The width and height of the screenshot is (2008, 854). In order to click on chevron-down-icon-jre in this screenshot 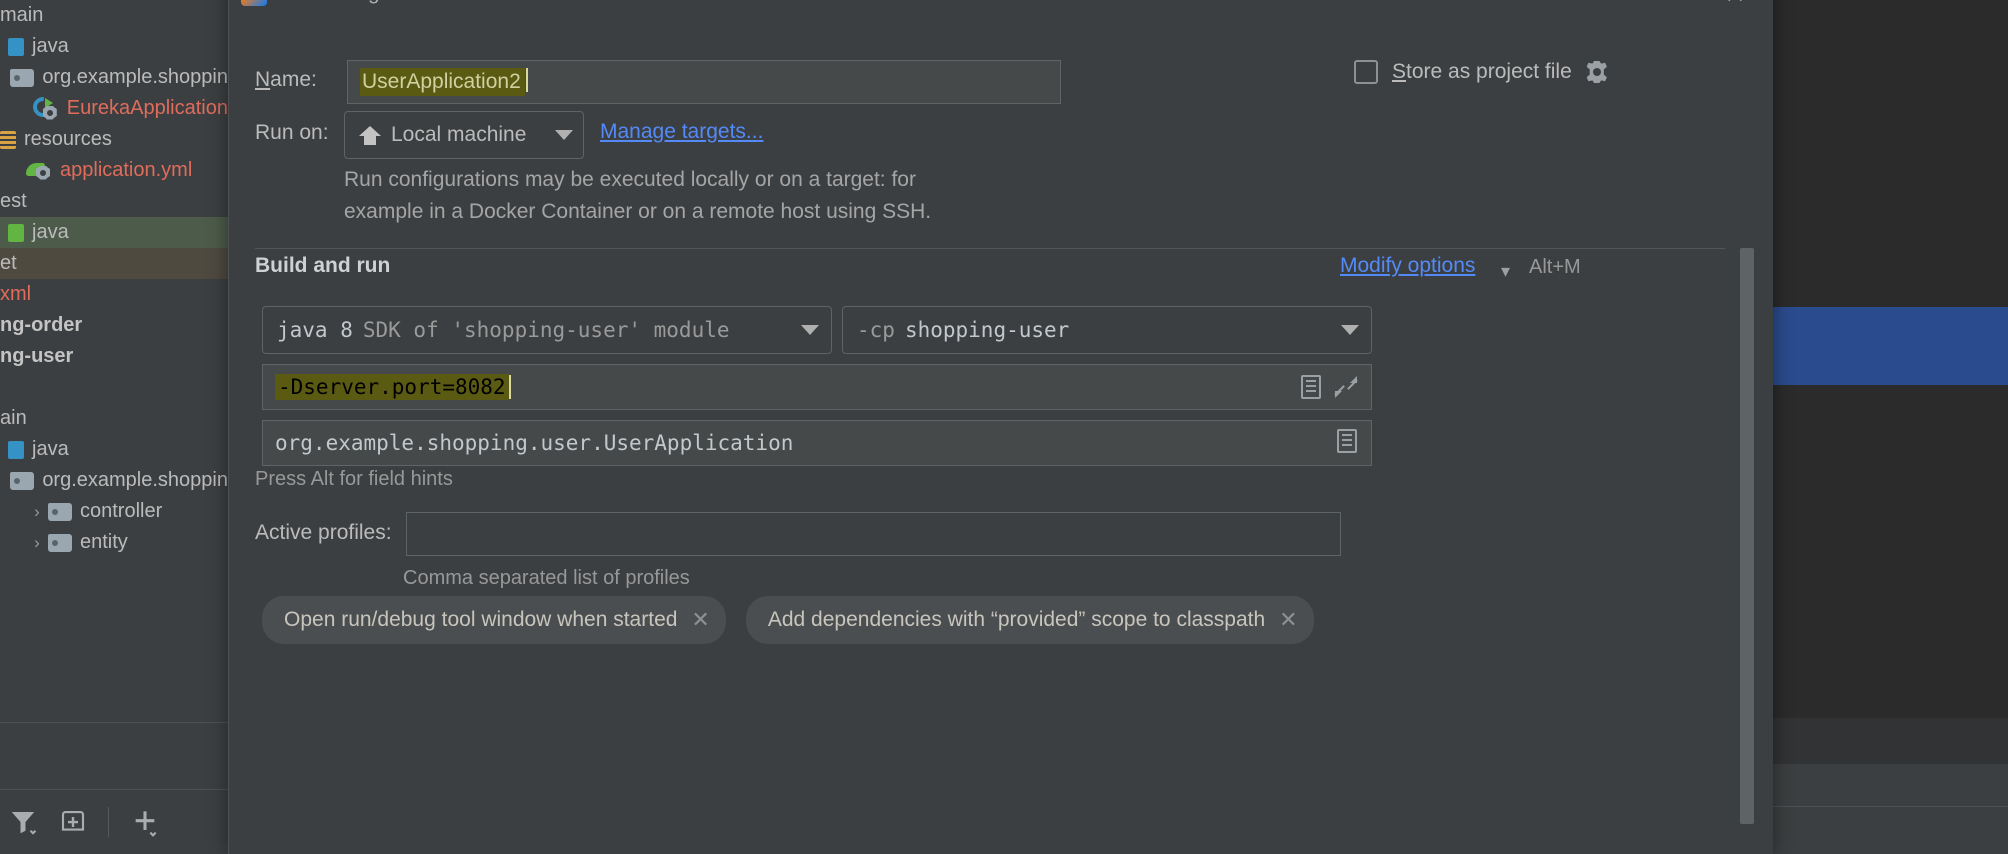, I will do `click(810, 330)`.